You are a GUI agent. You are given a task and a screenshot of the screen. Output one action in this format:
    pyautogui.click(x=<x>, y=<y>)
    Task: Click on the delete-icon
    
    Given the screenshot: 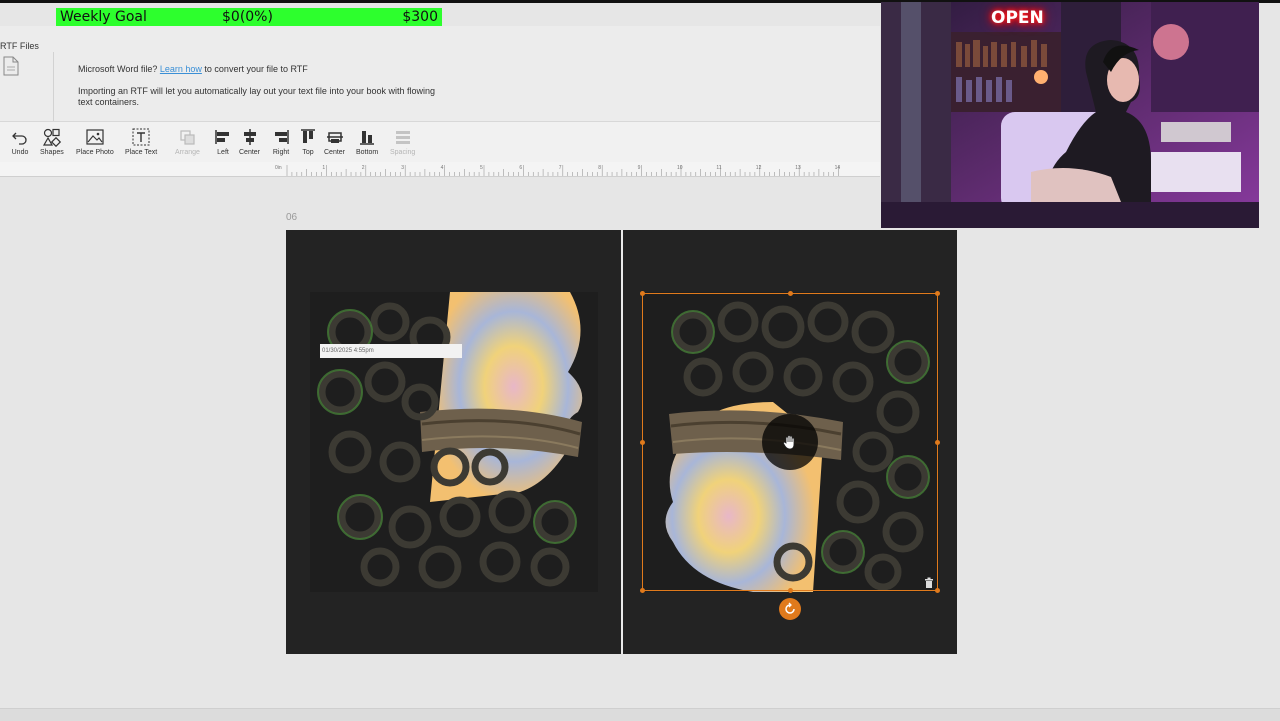 What is the action you would take?
    pyautogui.click(x=929, y=582)
    